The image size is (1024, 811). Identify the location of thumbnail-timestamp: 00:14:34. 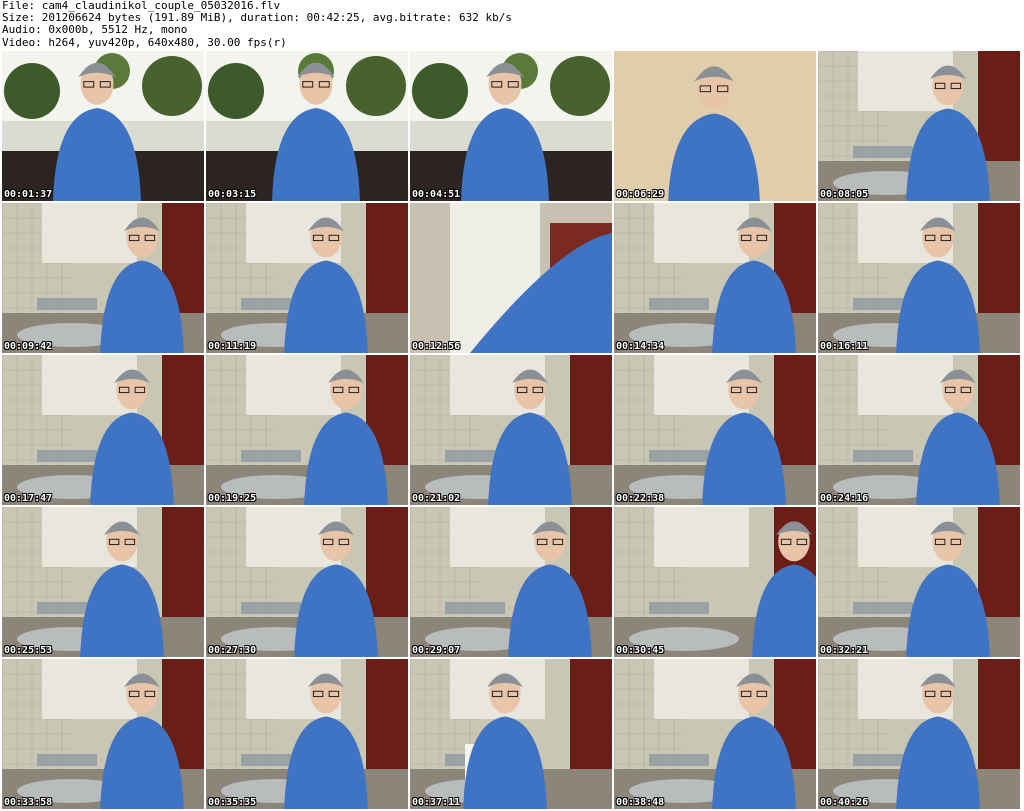
(640, 346).